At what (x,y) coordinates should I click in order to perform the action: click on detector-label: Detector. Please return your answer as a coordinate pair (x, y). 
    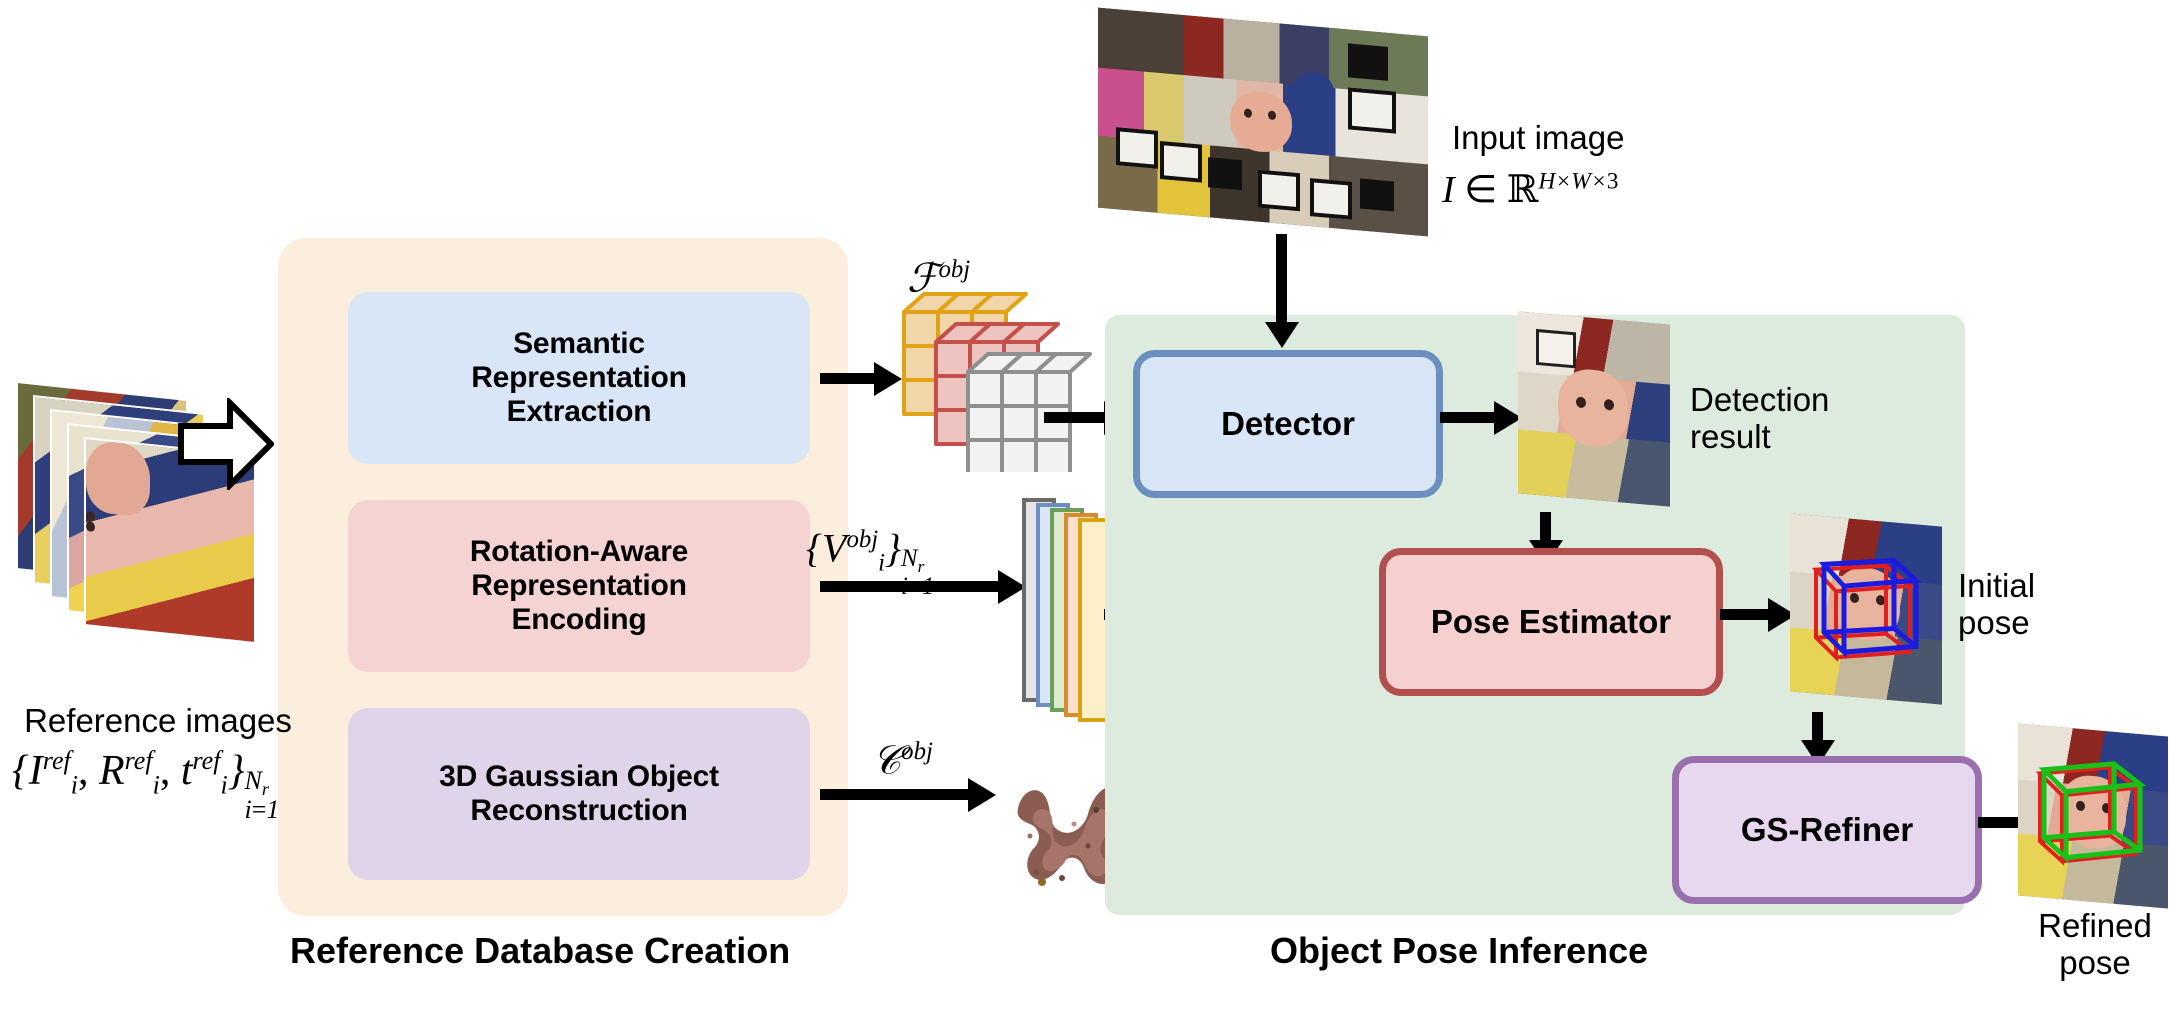
    Looking at the image, I should click on (1288, 423).